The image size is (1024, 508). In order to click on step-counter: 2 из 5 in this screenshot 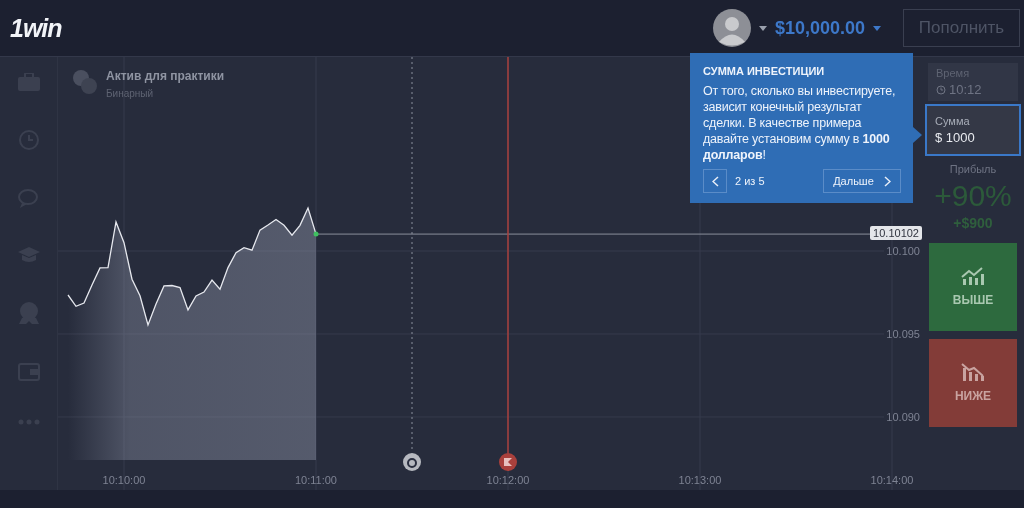, I will do `click(750, 181)`.